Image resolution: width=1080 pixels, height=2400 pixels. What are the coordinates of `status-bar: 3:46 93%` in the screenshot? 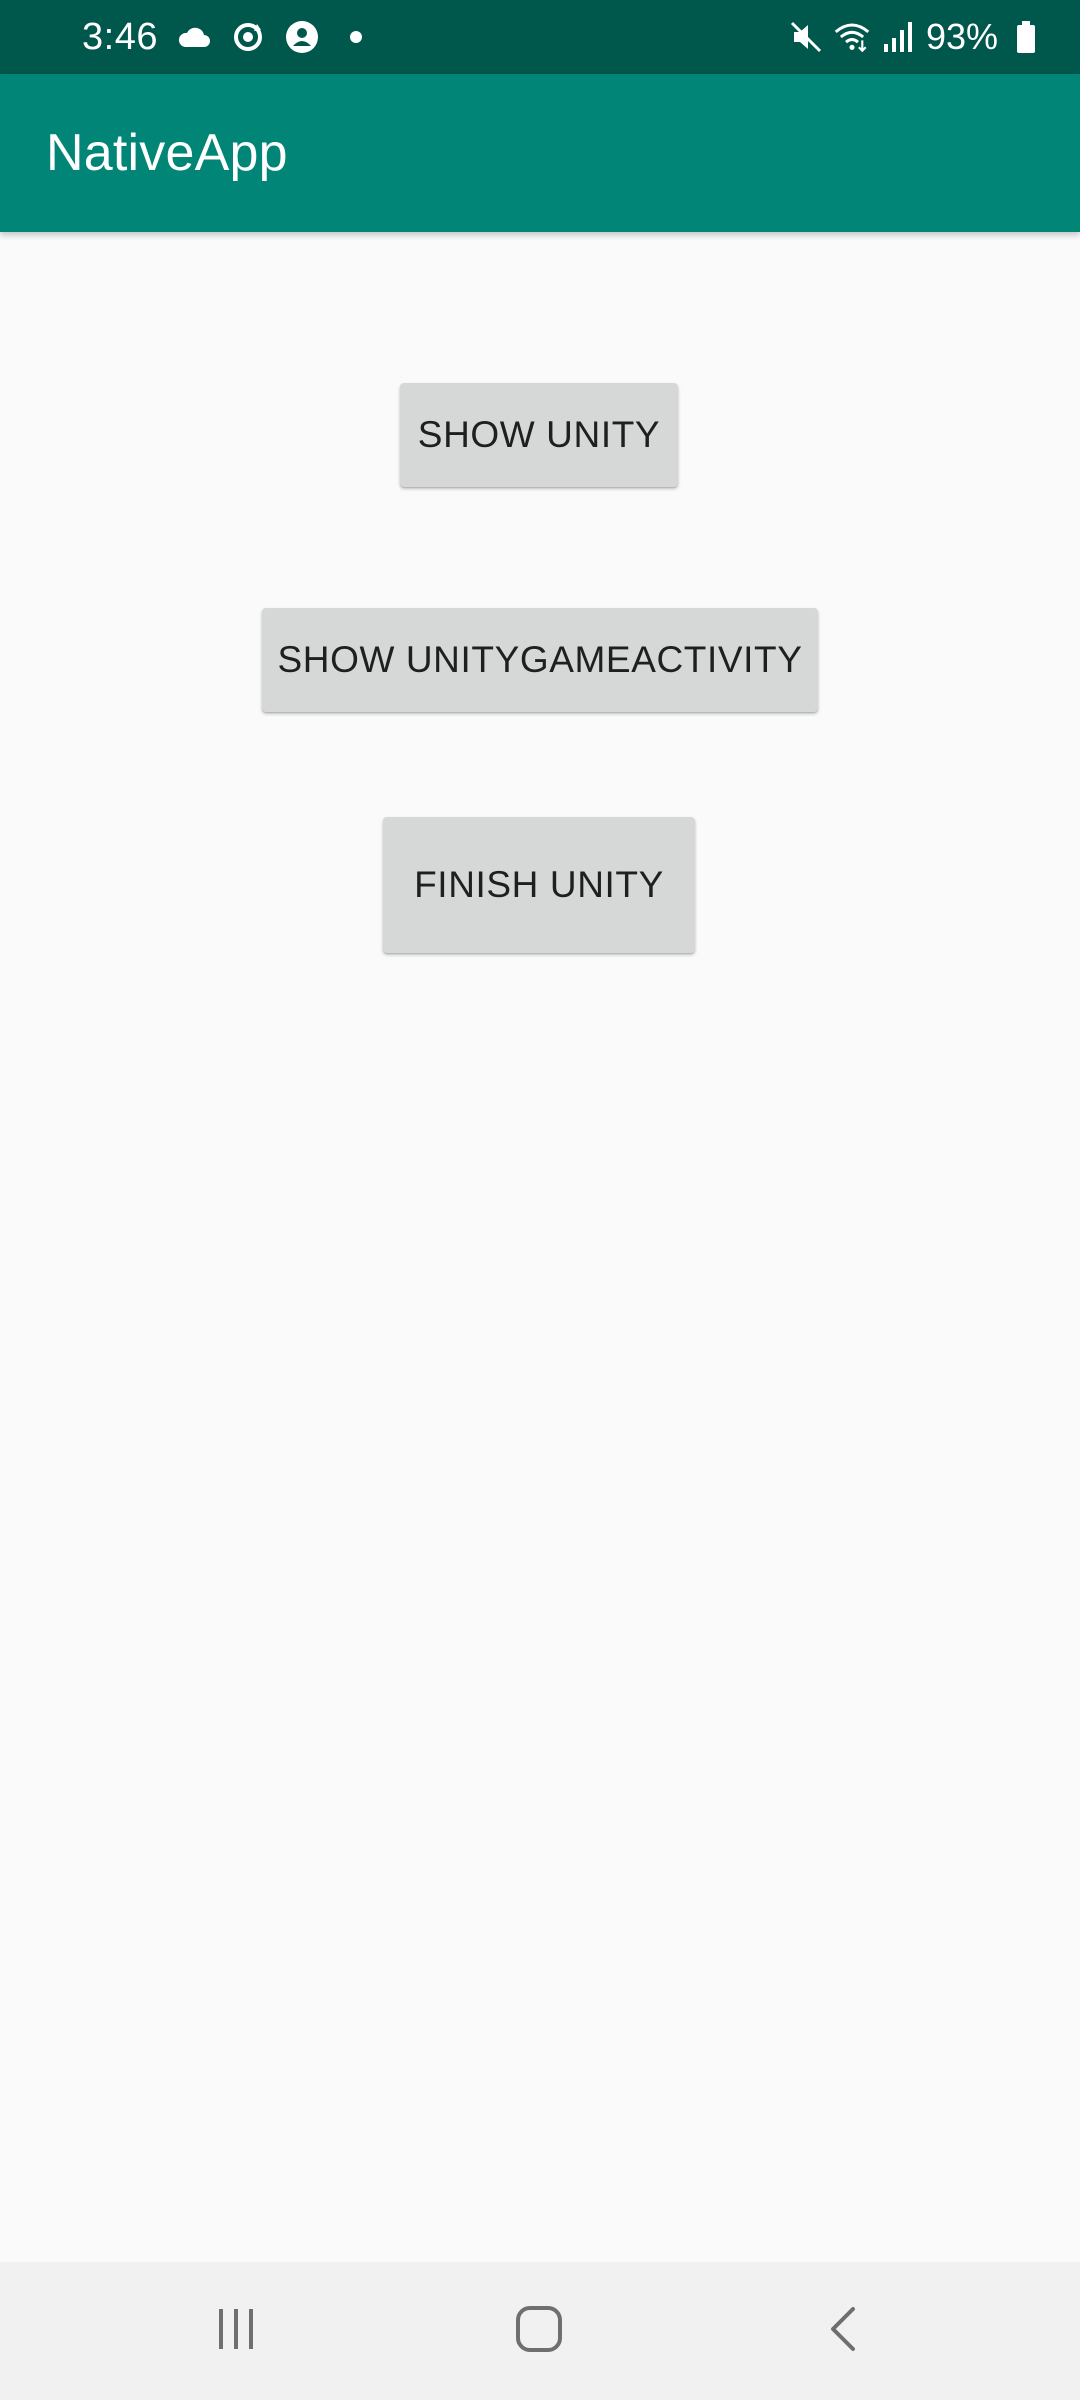 It's located at (540, 37).